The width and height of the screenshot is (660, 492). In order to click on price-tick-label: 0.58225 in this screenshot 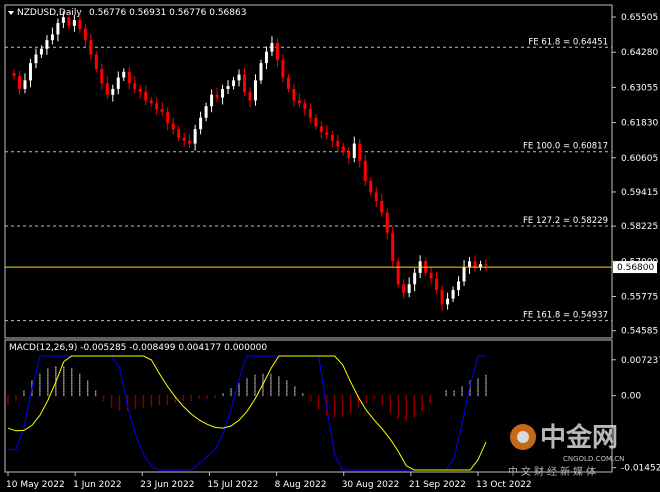, I will do `click(639, 227)`.